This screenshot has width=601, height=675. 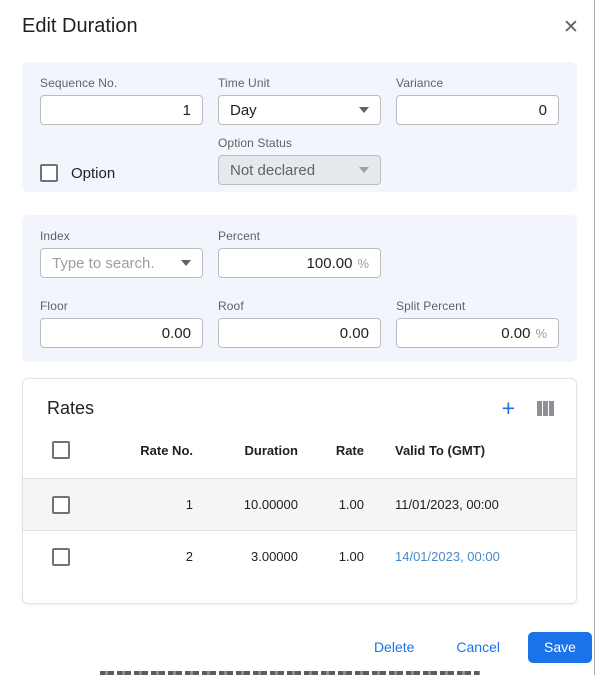 I want to click on cell-valid-to-link: 14/01/2023, 00:00, so click(x=470, y=556).